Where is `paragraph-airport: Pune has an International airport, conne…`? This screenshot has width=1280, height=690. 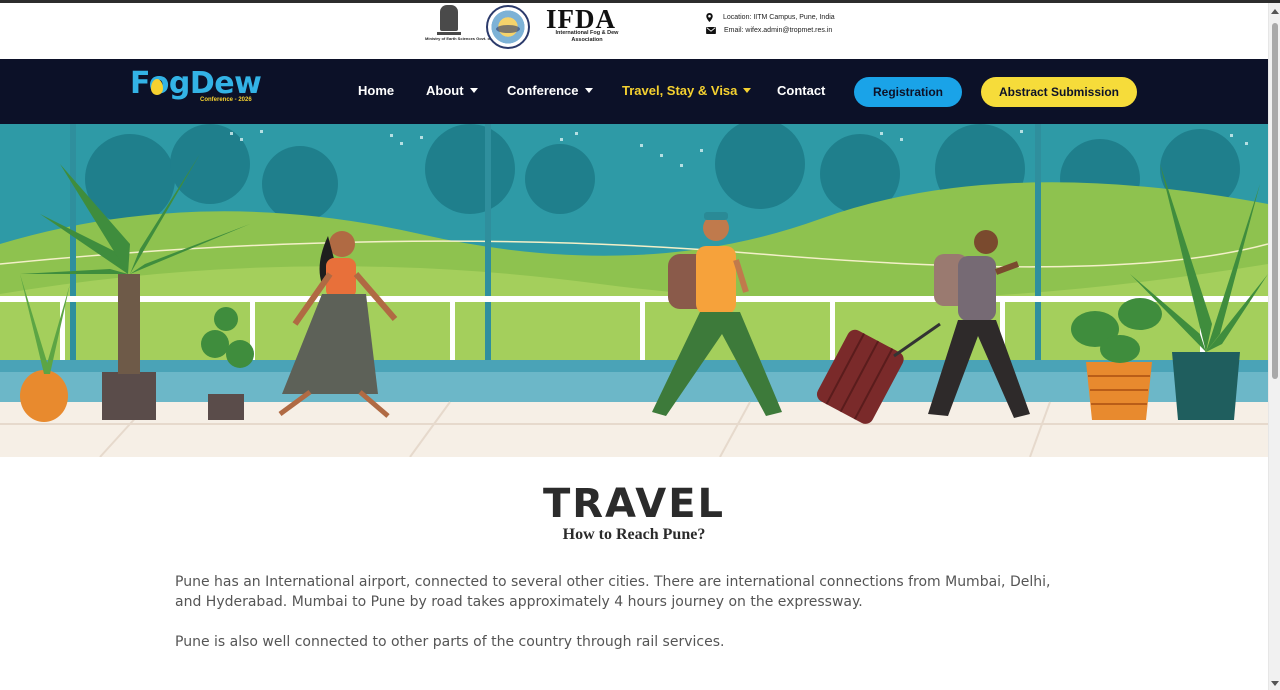
paragraph-airport: Pune has an International airport, conne… is located at coordinates (613, 592).